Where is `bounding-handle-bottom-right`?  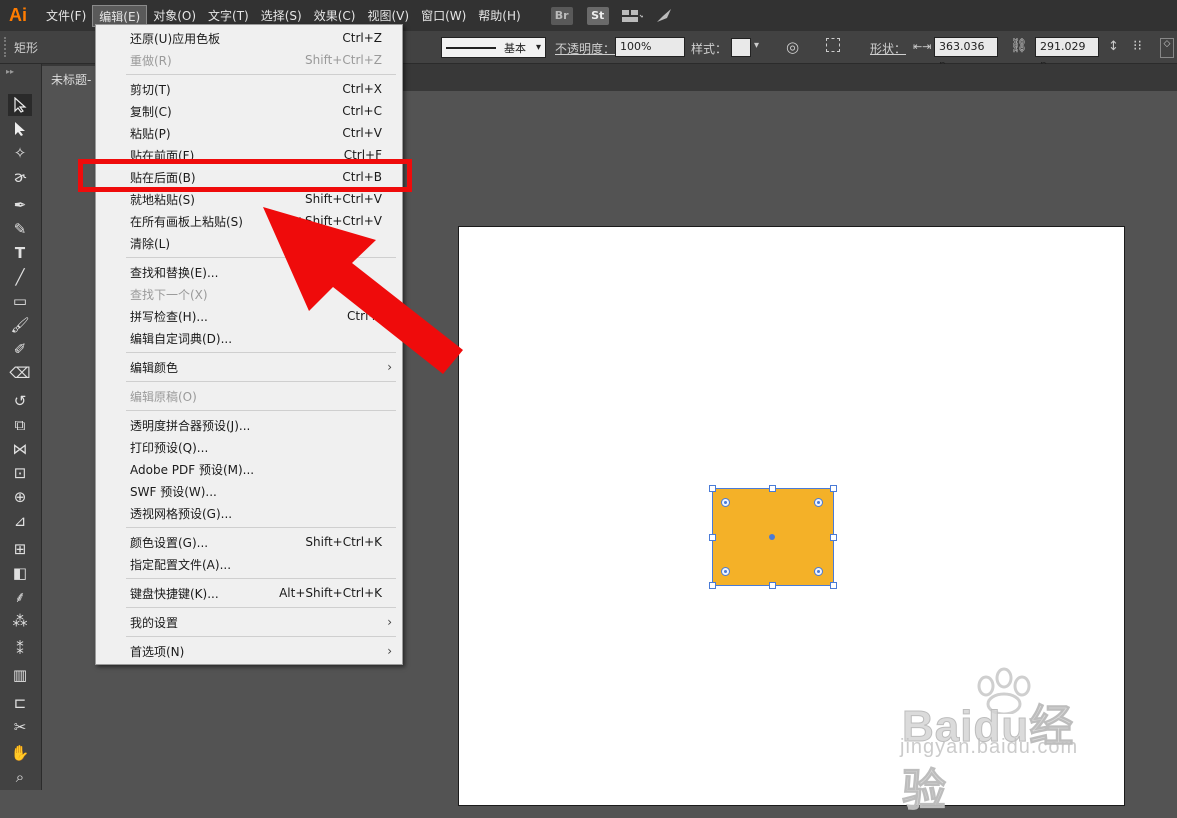 bounding-handle-bottom-right is located at coordinates (833, 585).